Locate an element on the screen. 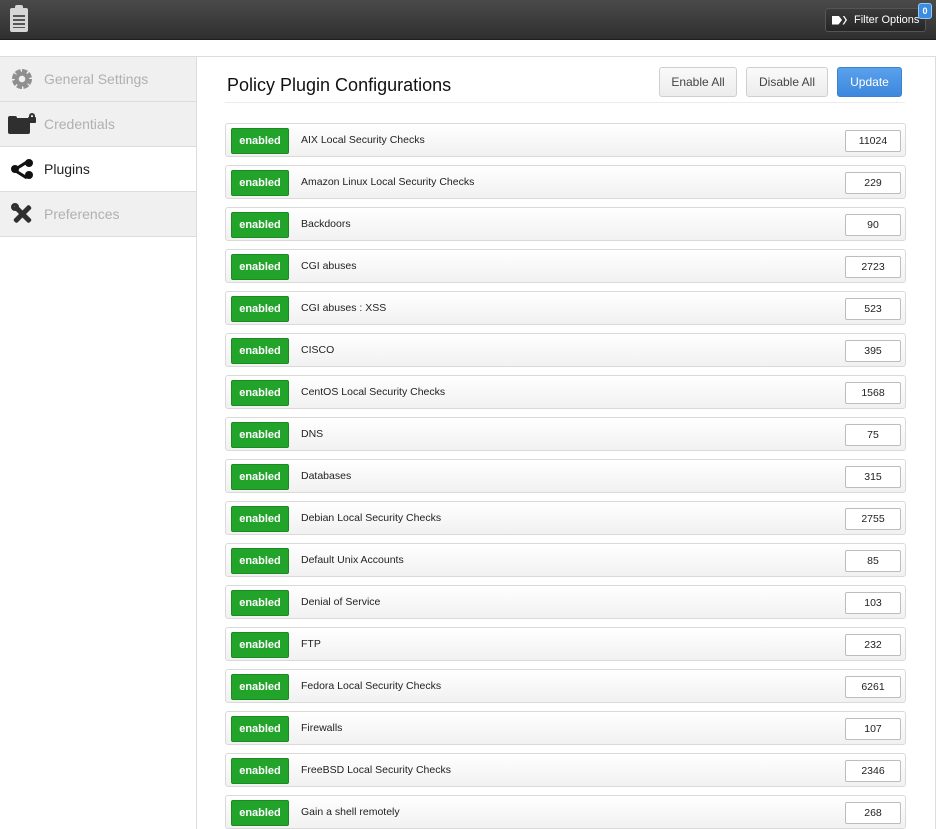  plugin-family-name: AIX Local Security Checks is located at coordinates (363, 140).